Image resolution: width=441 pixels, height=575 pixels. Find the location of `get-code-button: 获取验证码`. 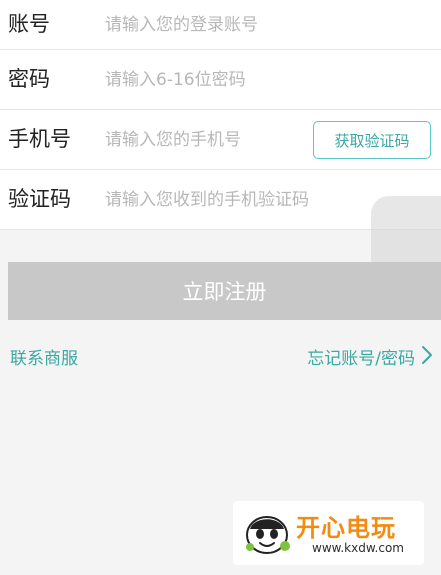

get-code-button: 获取验证码 is located at coordinates (372, 140).